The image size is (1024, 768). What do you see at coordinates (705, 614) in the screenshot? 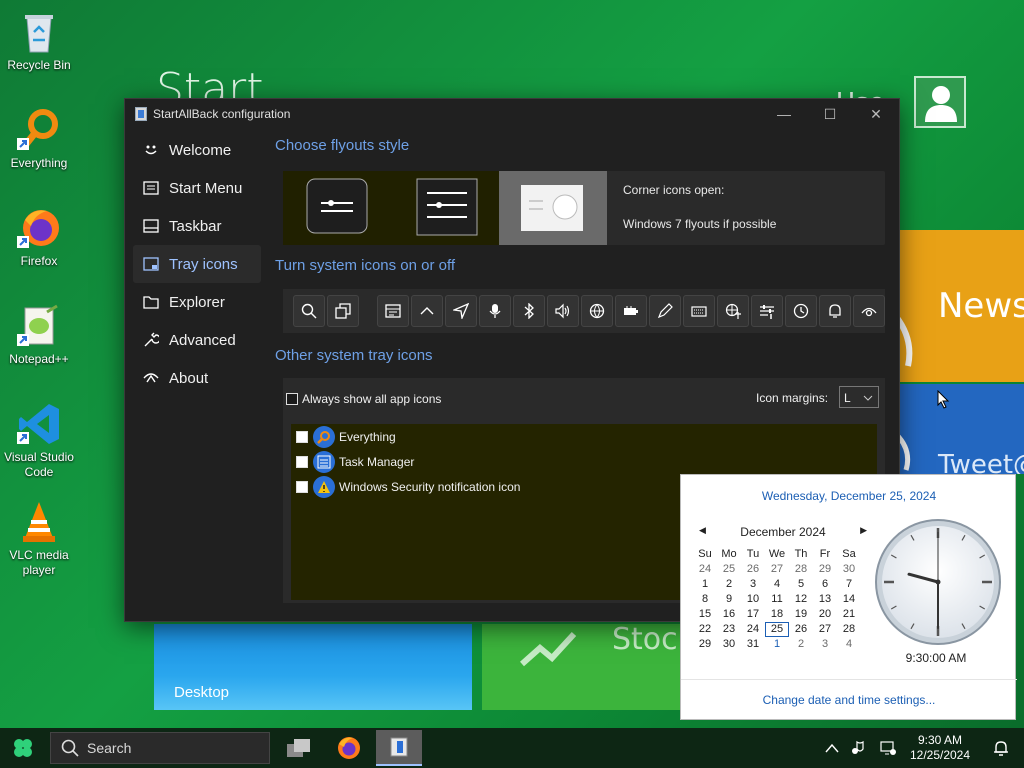
I see `calendar-day: 15` at bounding box center [705, 614].